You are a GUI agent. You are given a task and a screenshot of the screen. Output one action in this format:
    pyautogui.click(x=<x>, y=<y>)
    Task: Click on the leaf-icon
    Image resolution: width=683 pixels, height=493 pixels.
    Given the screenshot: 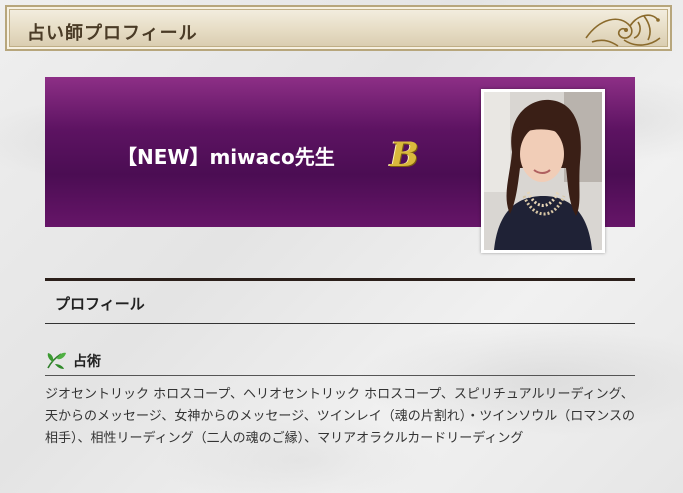 What is the action you would take?
    pyautogui.click(x=56, y=360)
    